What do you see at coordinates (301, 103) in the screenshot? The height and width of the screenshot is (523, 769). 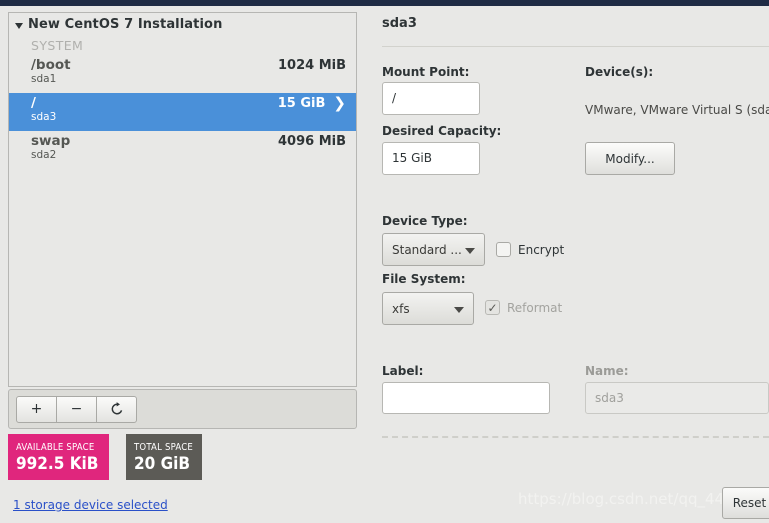 I see `partition-size: 15 GiB` at bounding box center [301, 103].